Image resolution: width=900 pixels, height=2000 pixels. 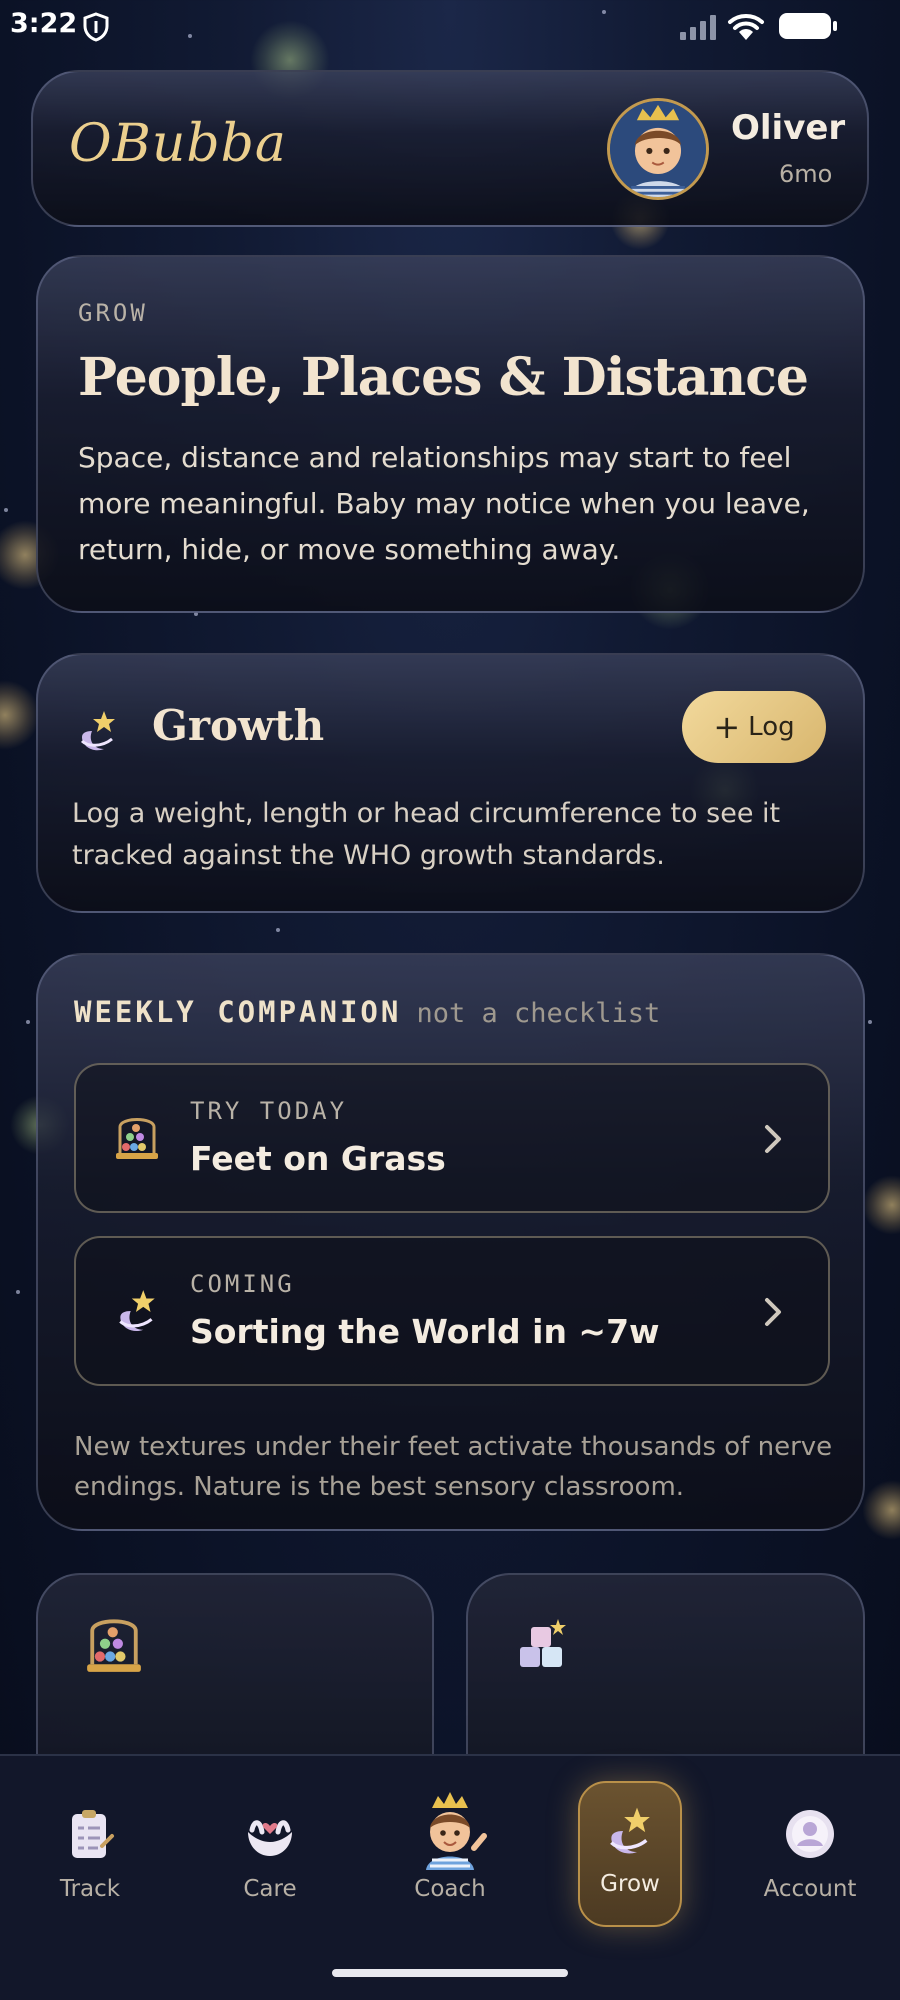 I want to click on status-time: 3:22, so click(x=44, y=23).